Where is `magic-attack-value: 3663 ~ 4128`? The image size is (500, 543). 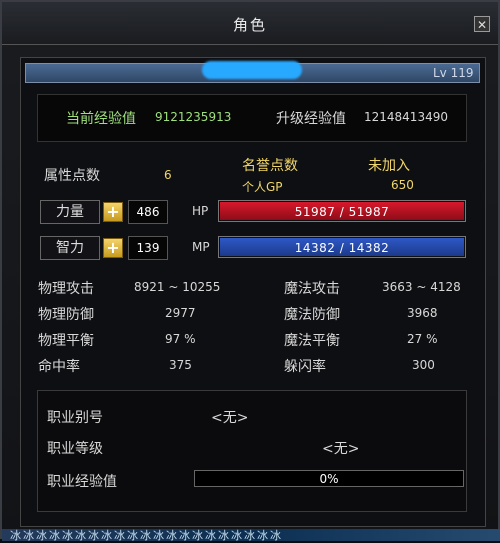
magic-attack-value: 3663 ~ 4128 is located at coordinates (421, 287).